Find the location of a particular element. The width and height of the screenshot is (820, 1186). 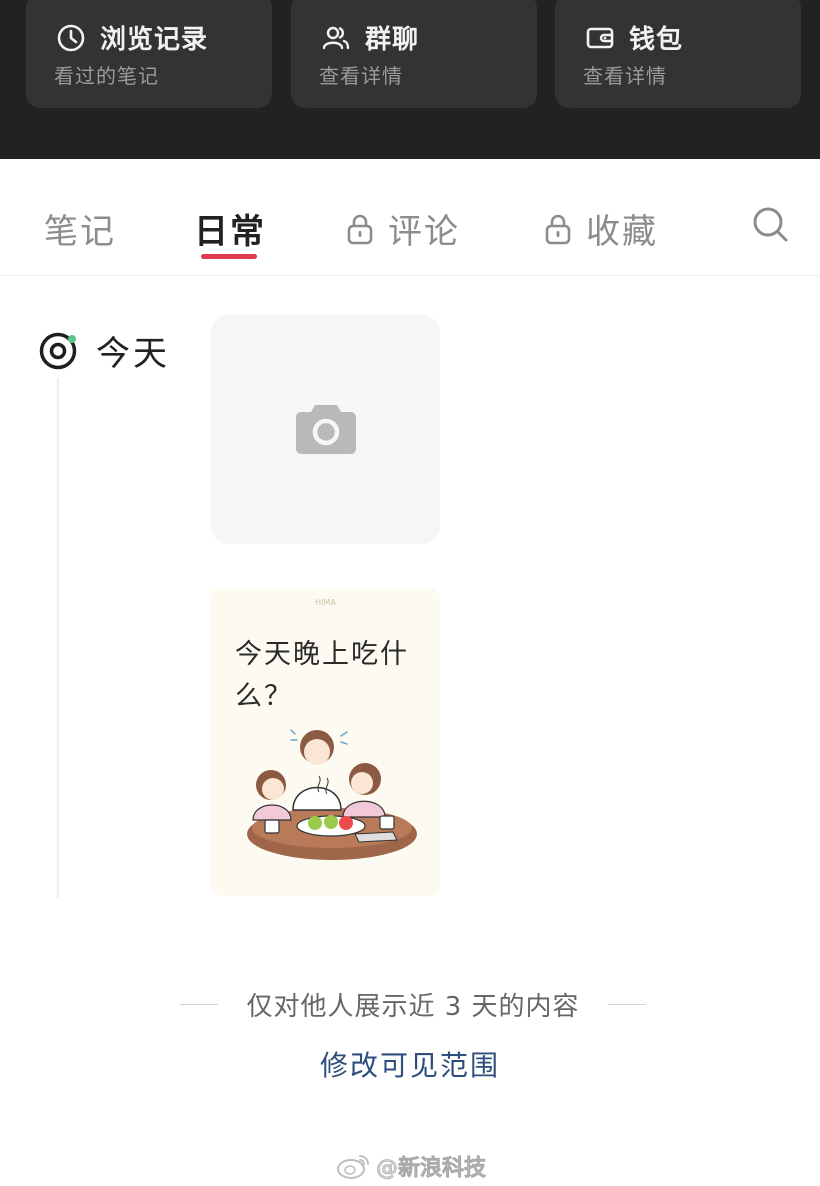

camera-icon is located at coordinates (326, 429).